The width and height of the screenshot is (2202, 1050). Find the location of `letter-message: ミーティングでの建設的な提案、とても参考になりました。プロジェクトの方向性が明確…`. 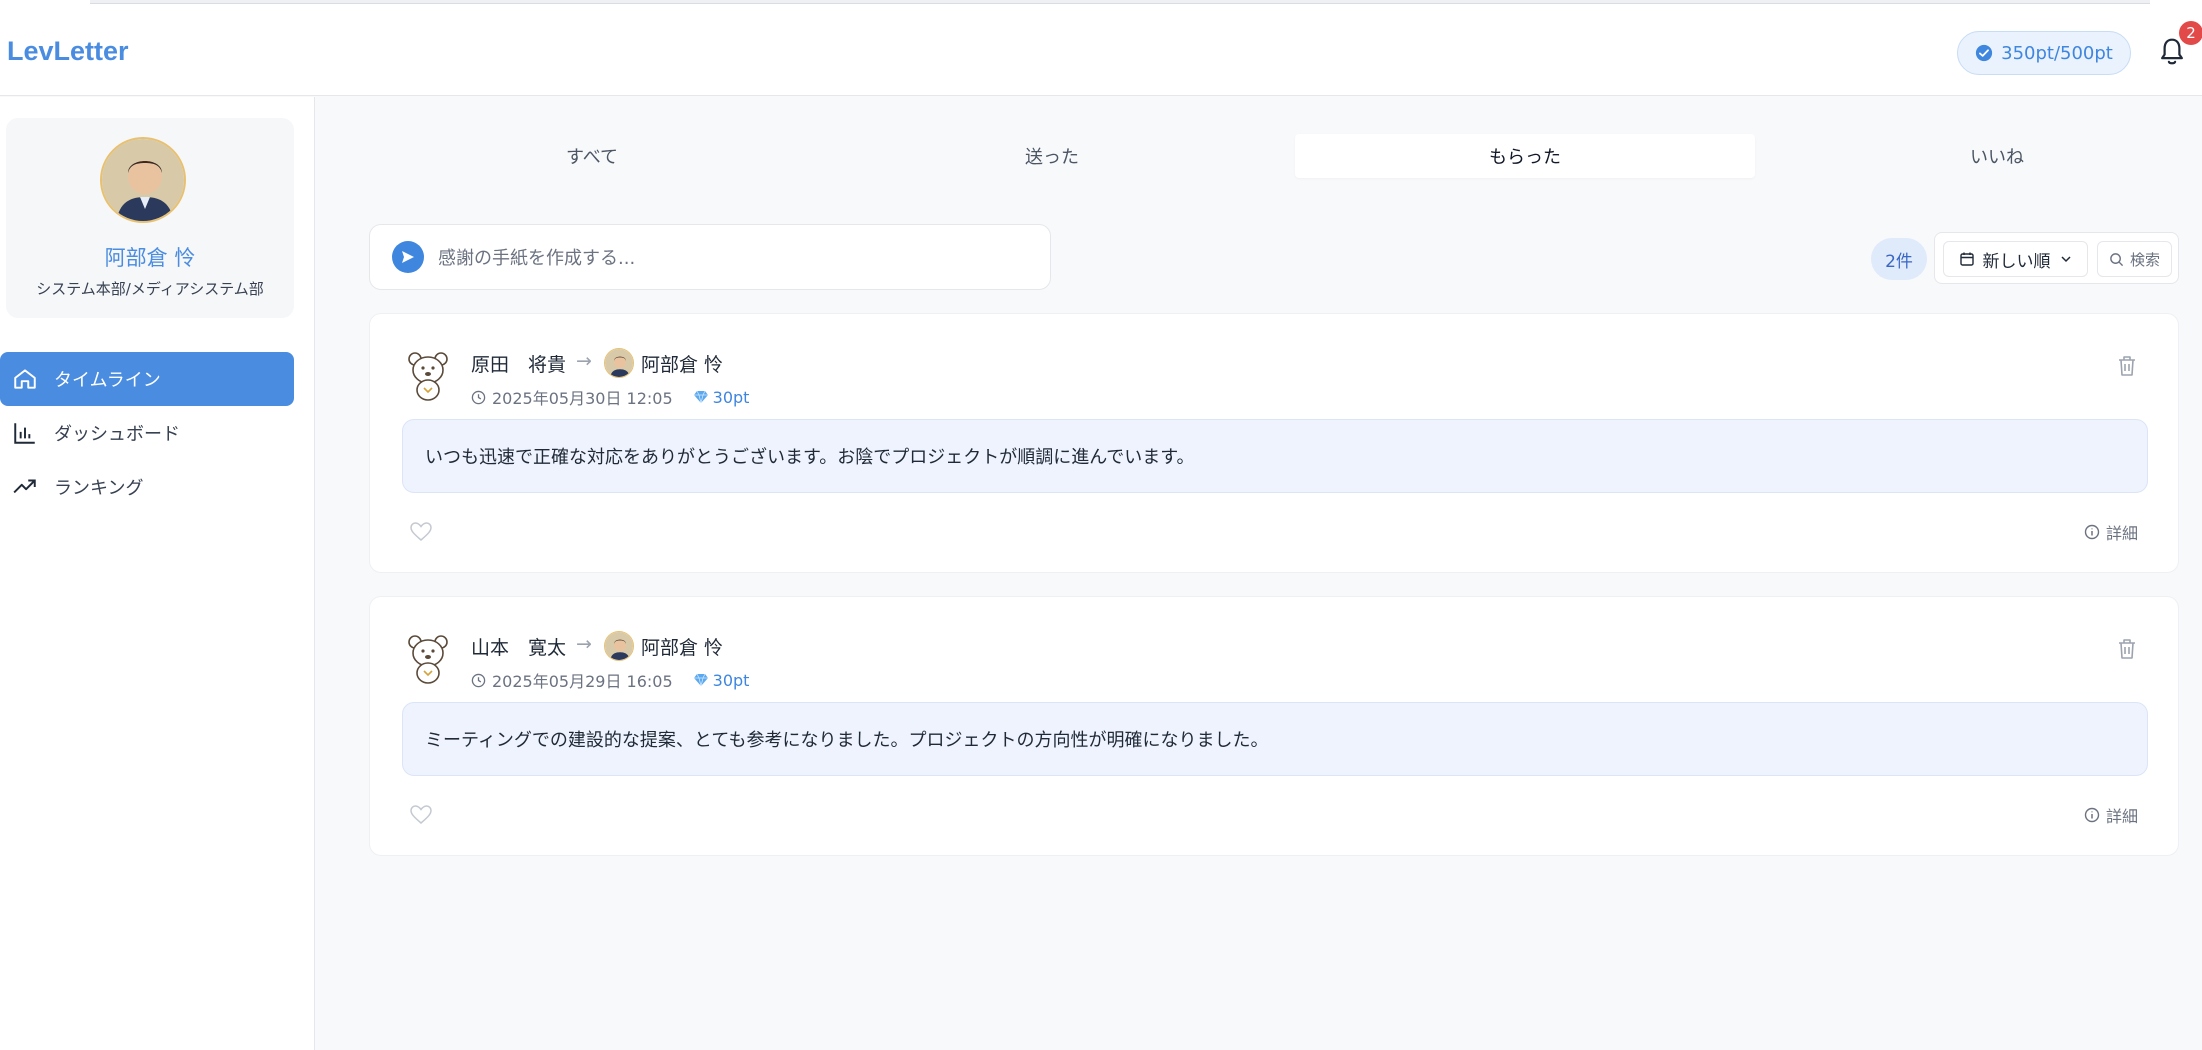

letter-message: ミーティングでの建設的な提案、とても参考になりました。プロジェクトの方向性が明確… is located at coordinates (1275, 739).